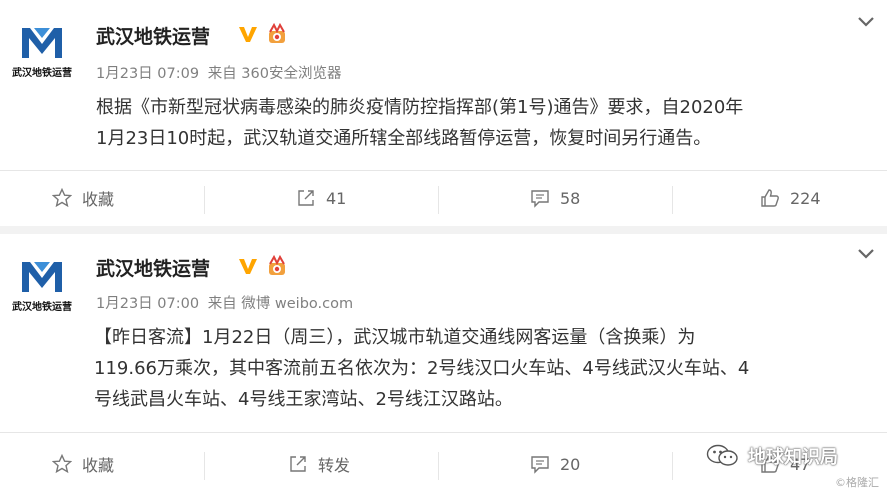 The height and width of the screenshot is (494, 887). Describe the element at coordinates (570, 198) in the screenshot. I see `comment-count: 58` at that location.